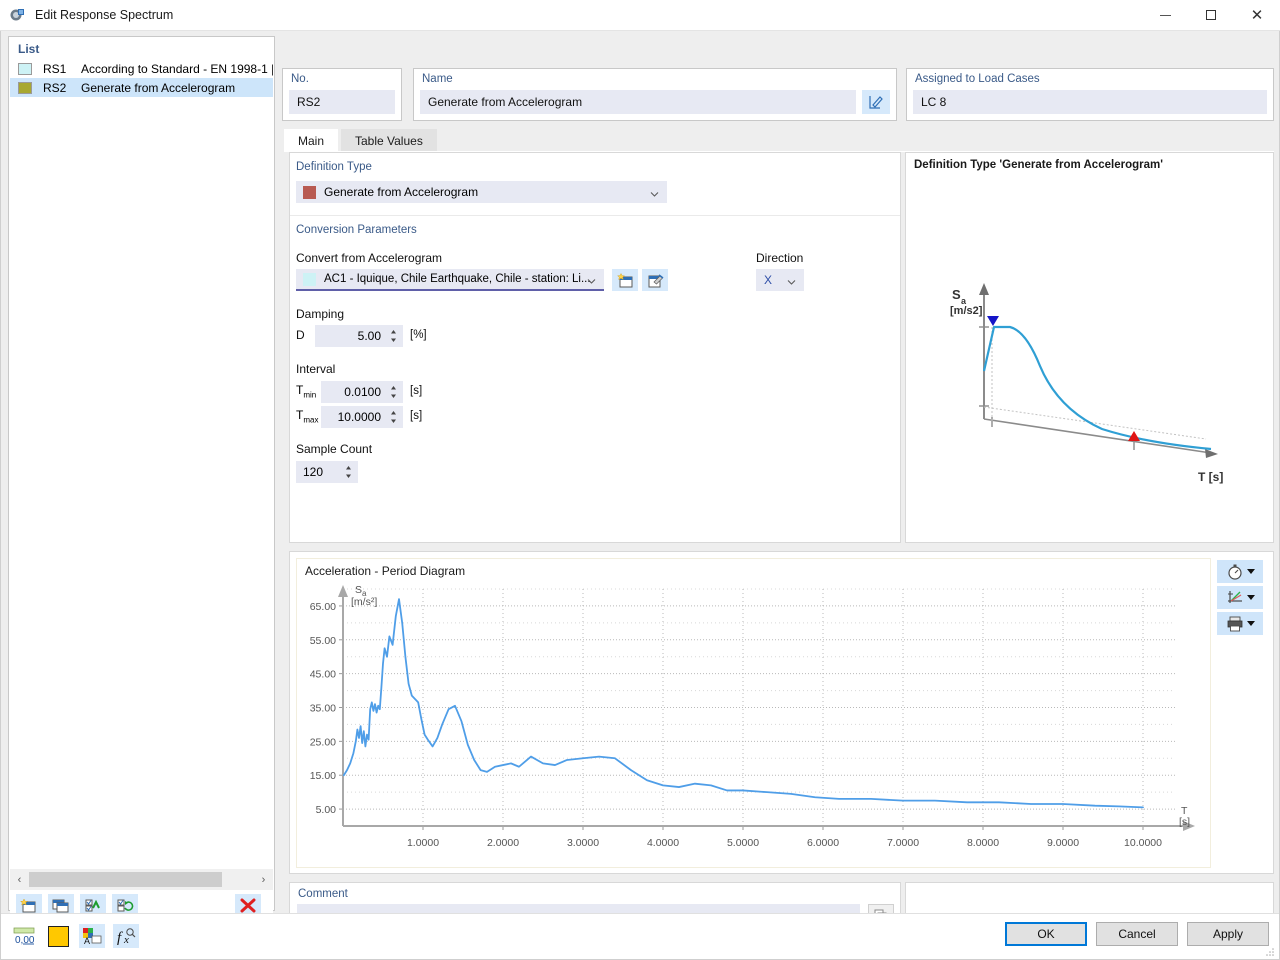  I want to click on list-item-label: According to Standard - EN 1998-1 | DIN, so click(177, 68).